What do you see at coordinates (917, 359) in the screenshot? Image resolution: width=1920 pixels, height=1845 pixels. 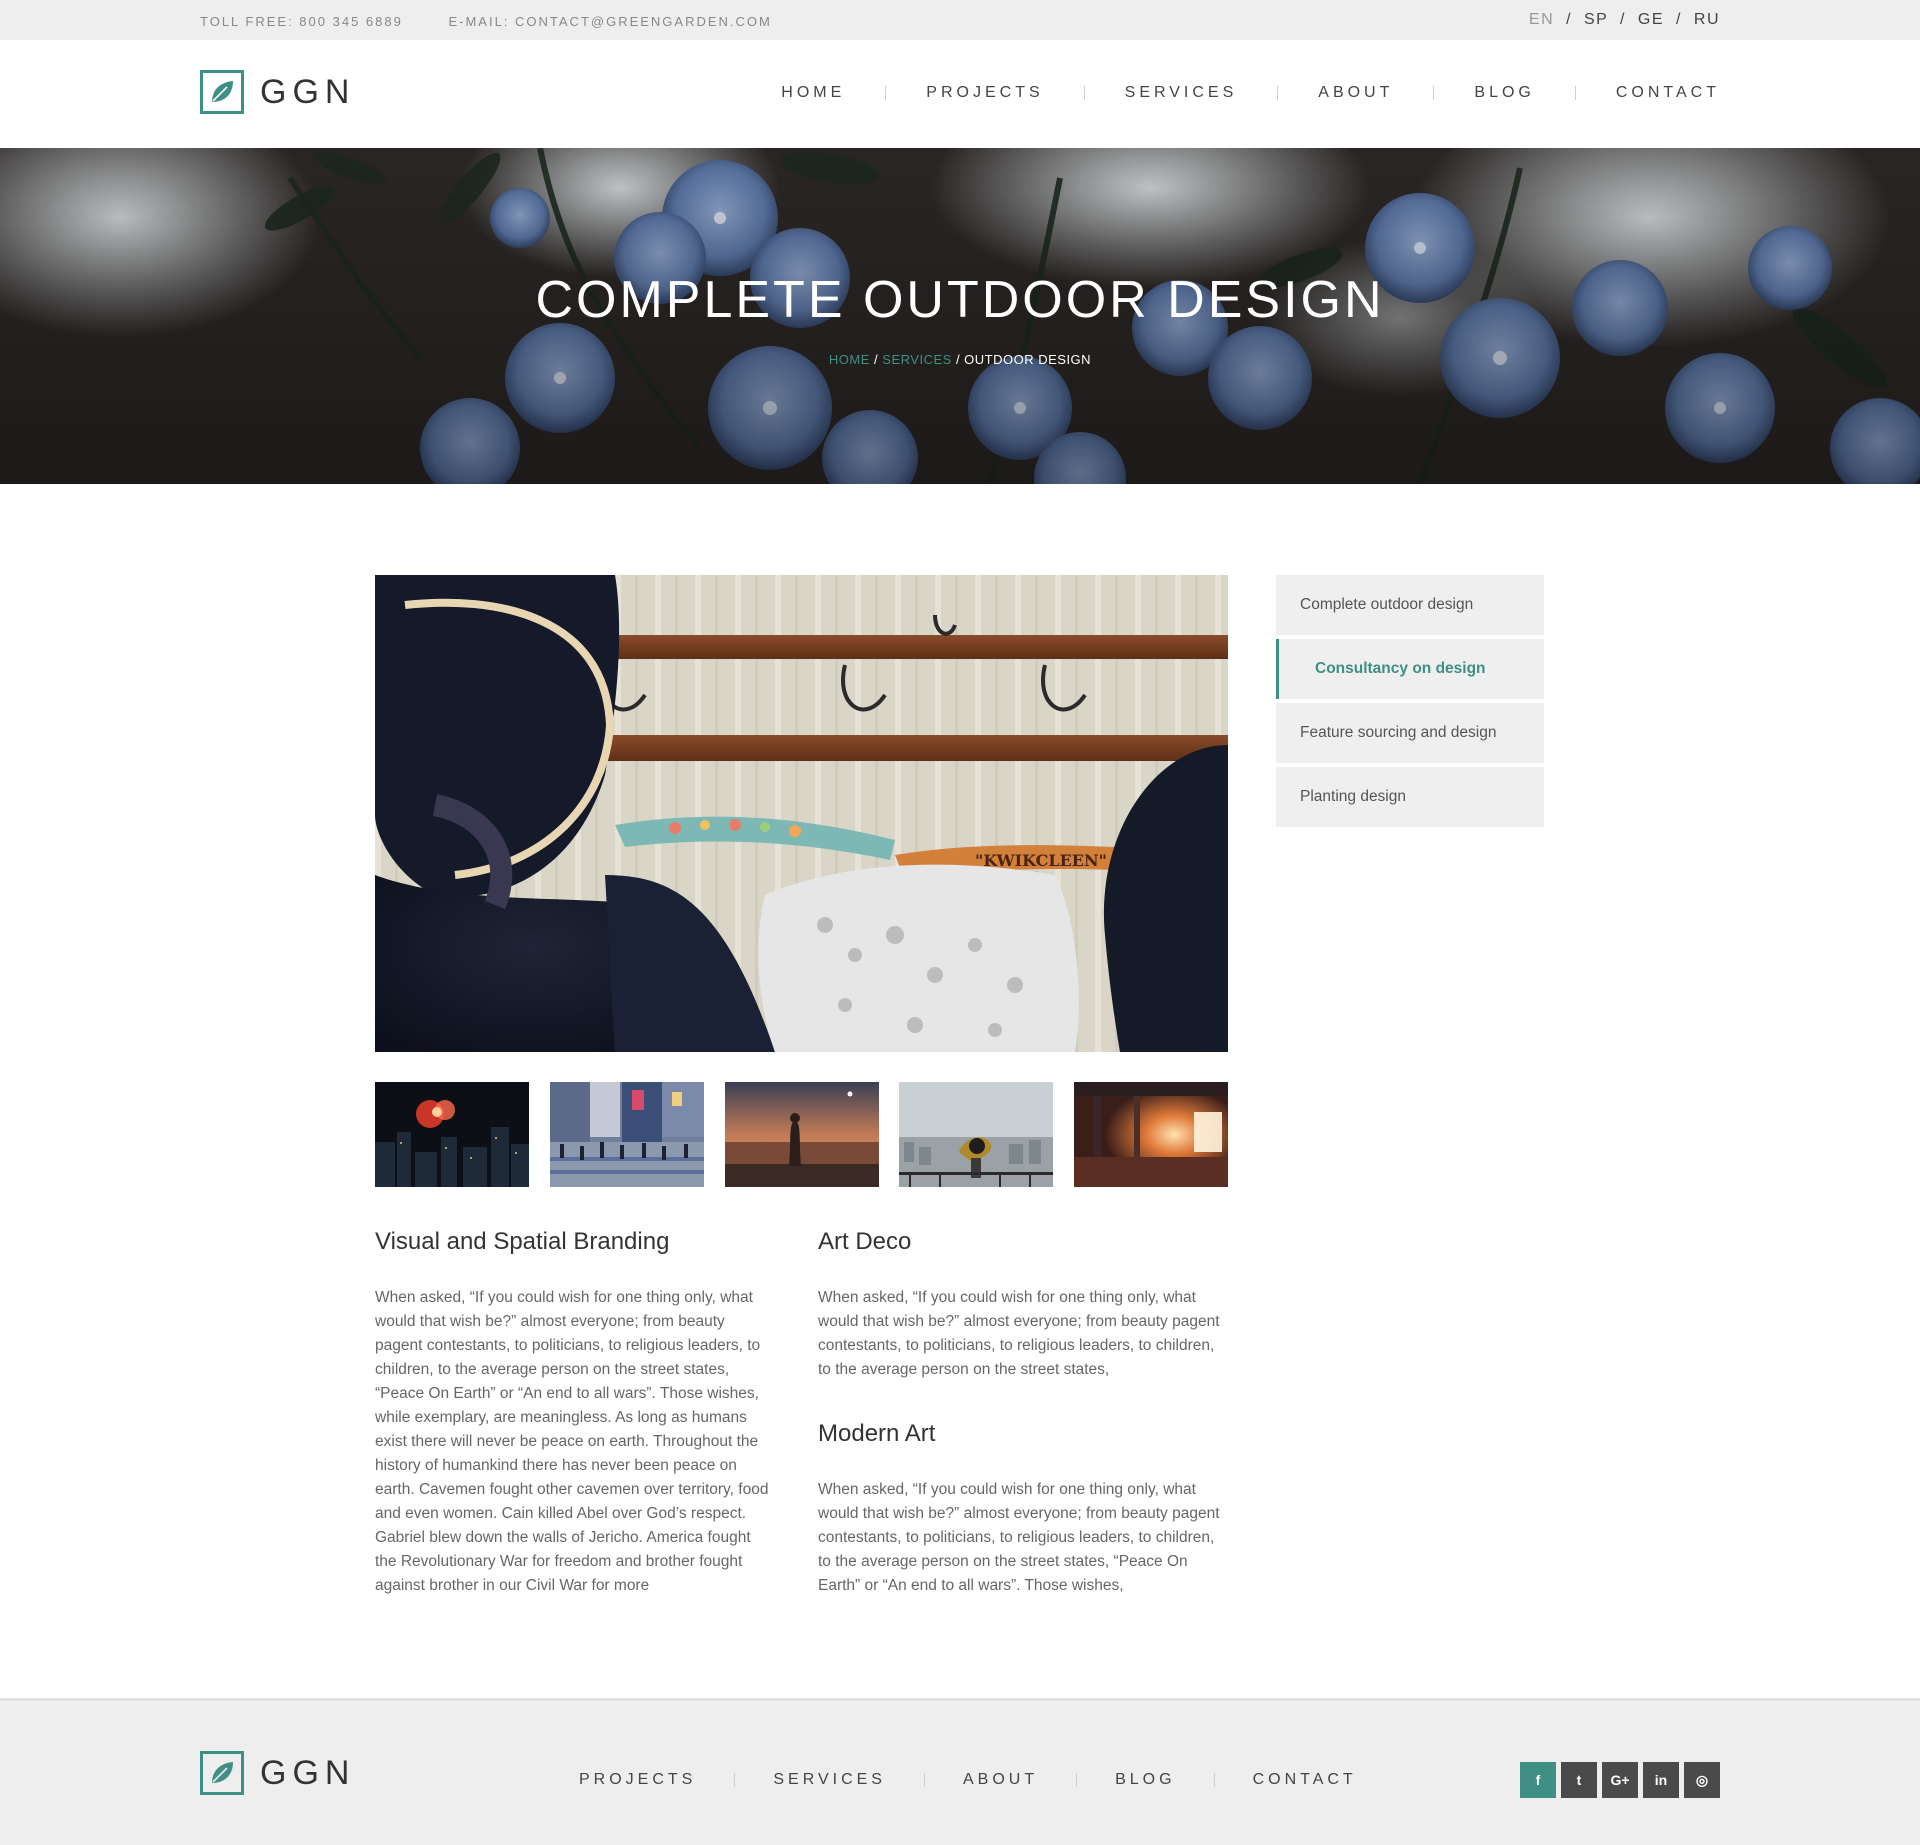 I see `breadcrumb-services: SERVICES` at bounding box center [917, 359].